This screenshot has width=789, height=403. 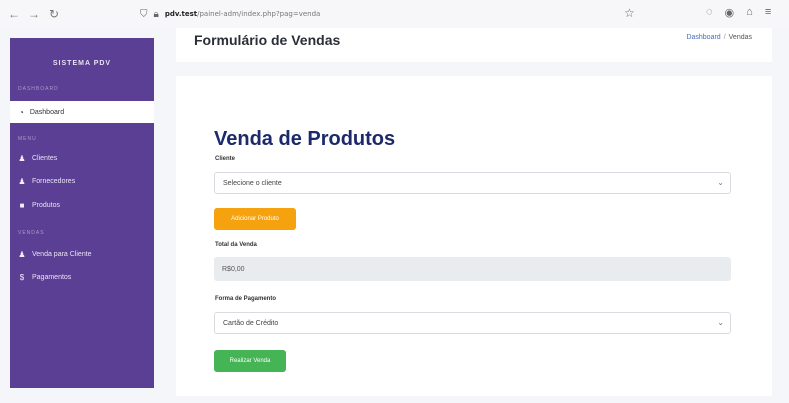 I want to click on dollar-icon: $, so click(x=22, y=277).